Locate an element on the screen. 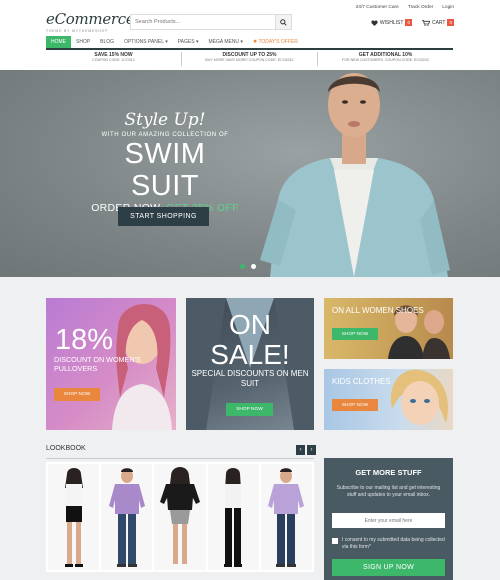  nav-item-blog: BLOG is located at coordinates (107, 42).